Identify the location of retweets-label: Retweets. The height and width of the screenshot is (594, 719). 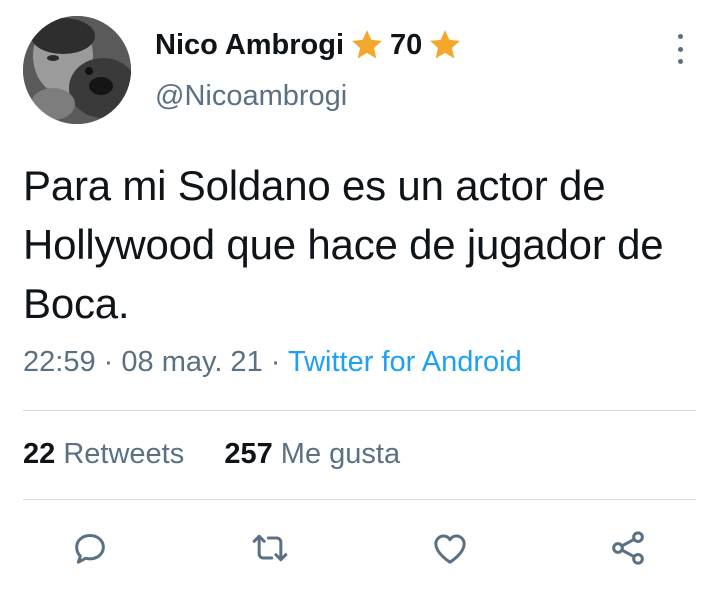
(124, 454).